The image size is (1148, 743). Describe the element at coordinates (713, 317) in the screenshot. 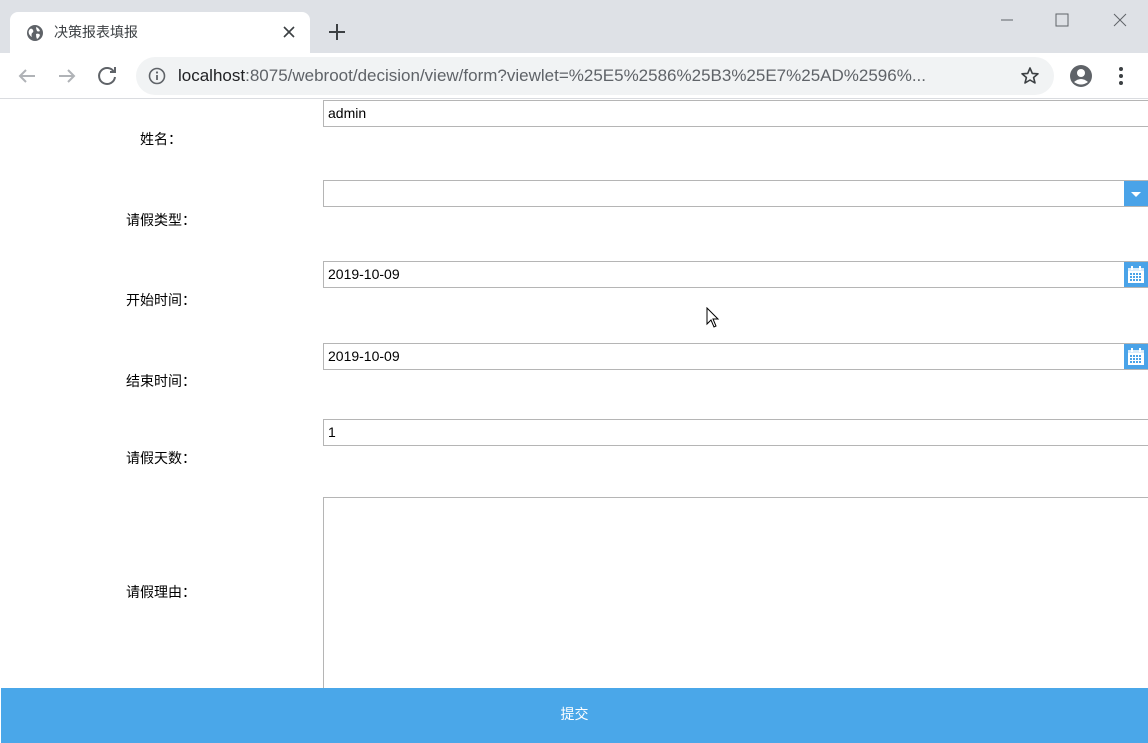

I see `mouse-cursor-icon` at that location.